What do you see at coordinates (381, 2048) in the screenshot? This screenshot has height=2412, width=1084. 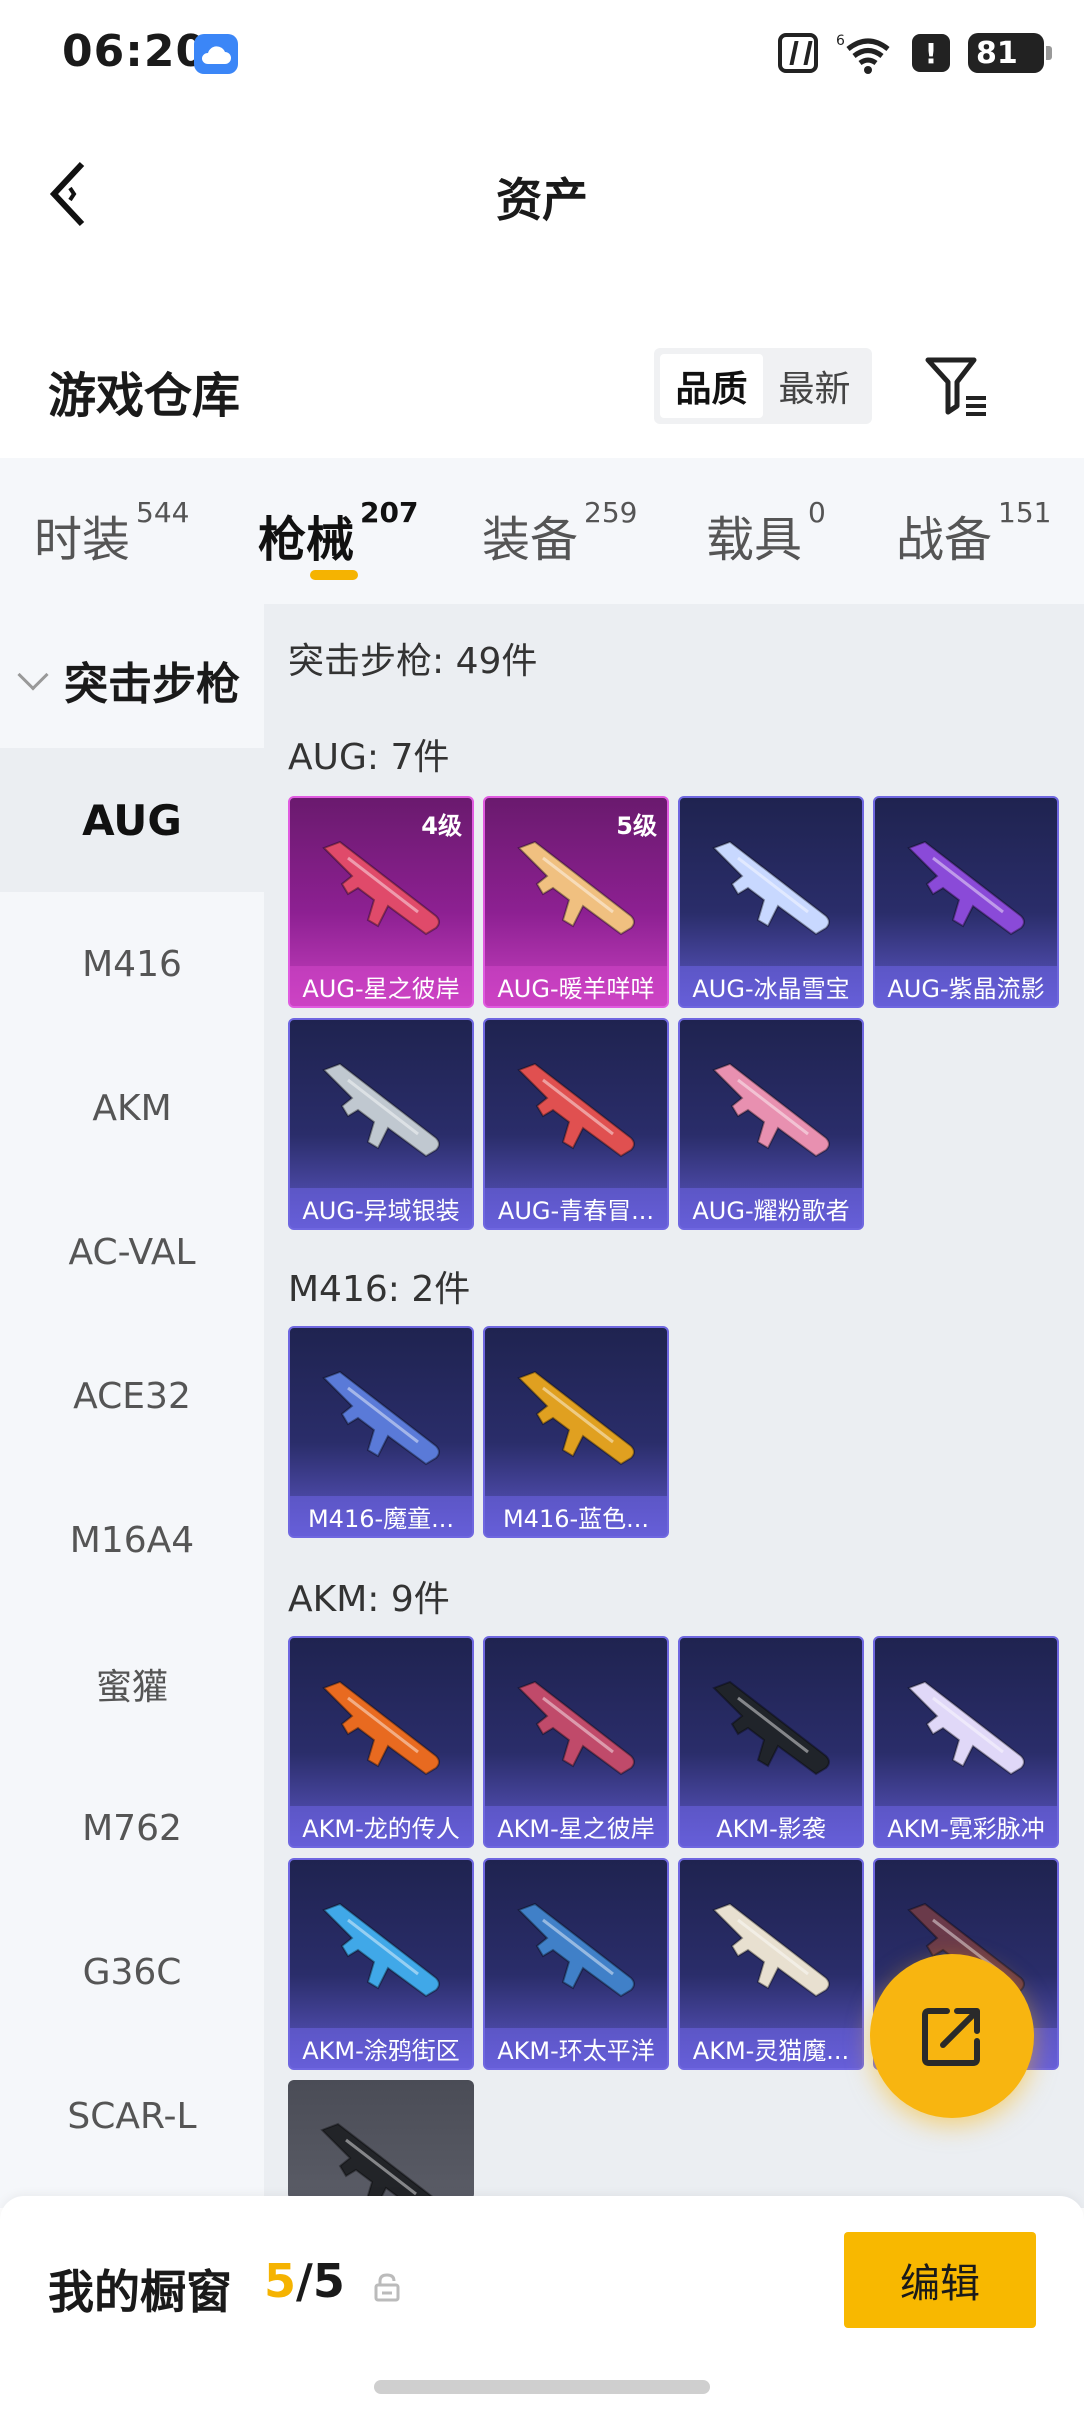 I see `weapon-name: AKM-涂鸦街区` at bounding box center [381, 2048].